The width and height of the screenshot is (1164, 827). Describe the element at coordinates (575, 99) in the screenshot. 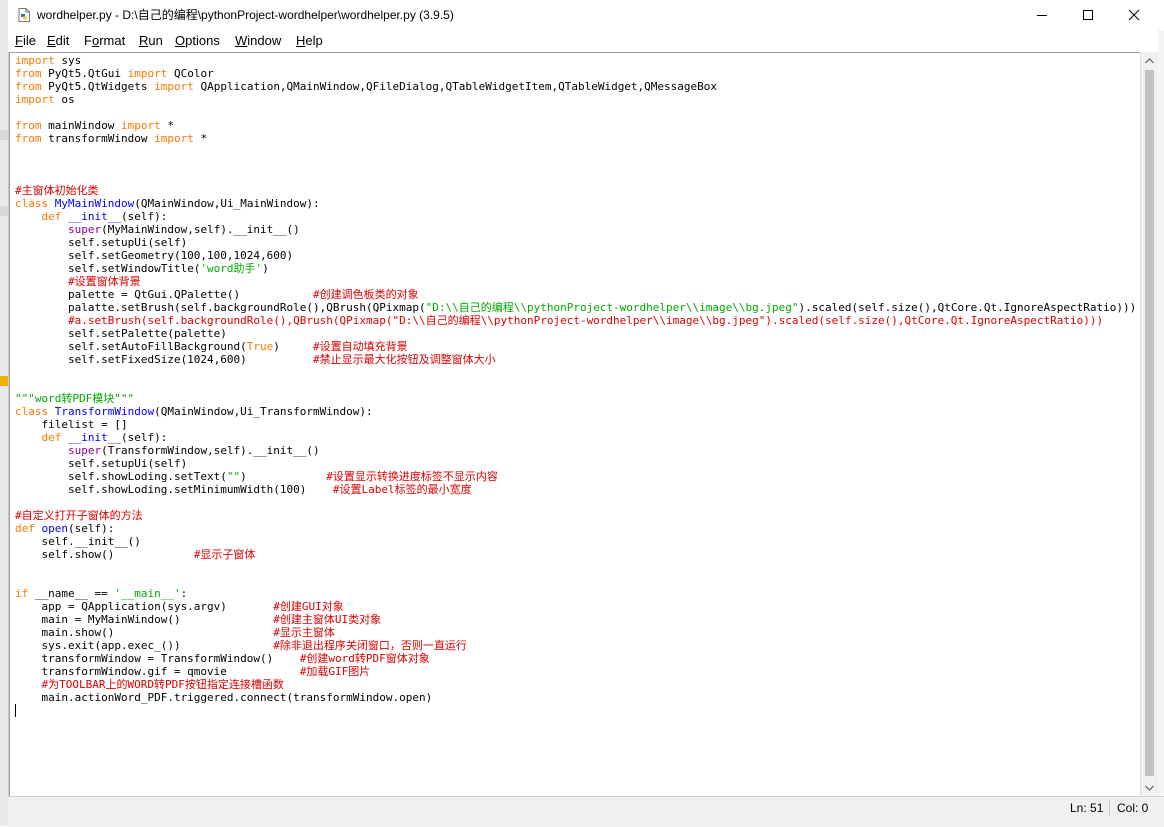

I see `code-line: import os` at that location.